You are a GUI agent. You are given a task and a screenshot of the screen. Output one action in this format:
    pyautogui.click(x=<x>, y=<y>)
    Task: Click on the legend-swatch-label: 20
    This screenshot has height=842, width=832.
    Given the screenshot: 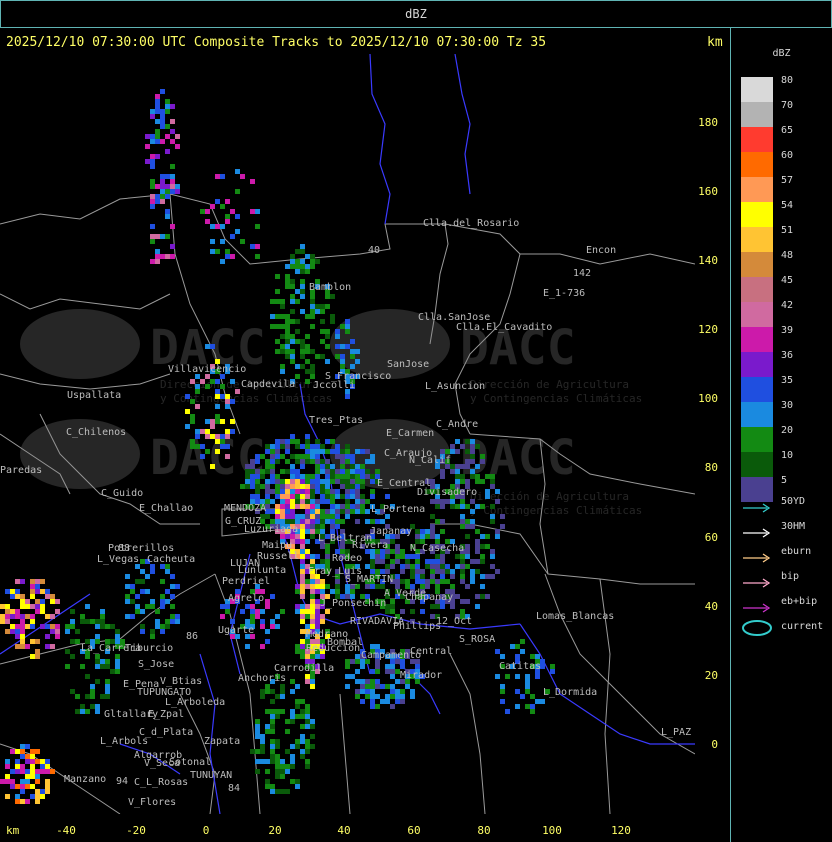 What is the action you would take?
    pyautogui.click(x=787, y=430)
    